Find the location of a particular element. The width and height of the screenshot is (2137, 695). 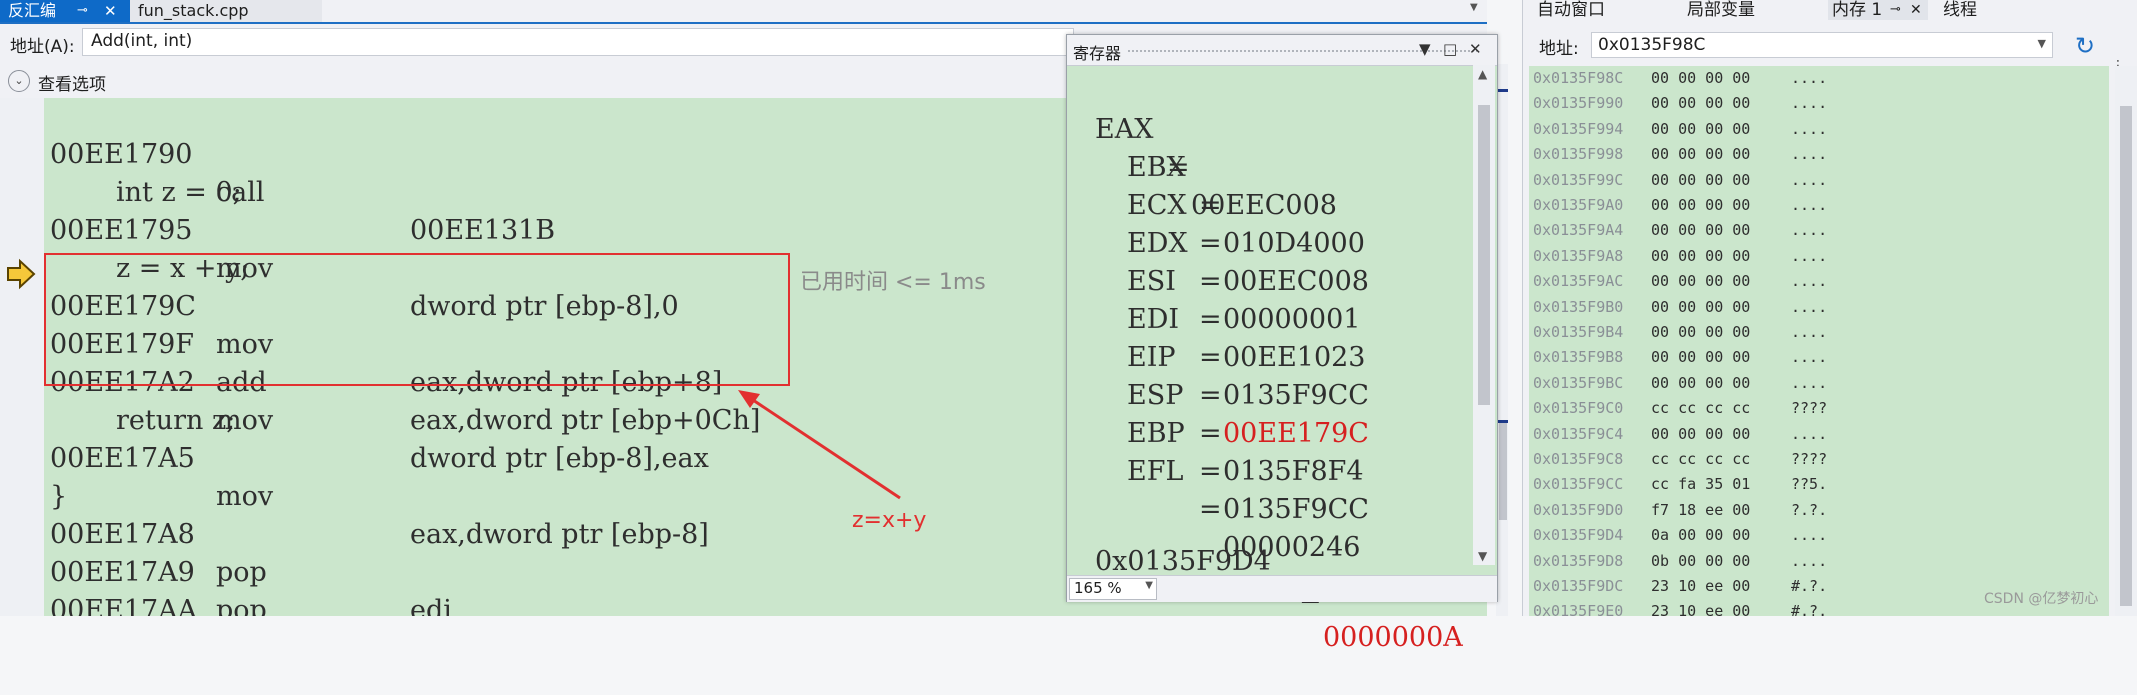

current-instruction-arrow-icon is located at coordinates (21, 274).